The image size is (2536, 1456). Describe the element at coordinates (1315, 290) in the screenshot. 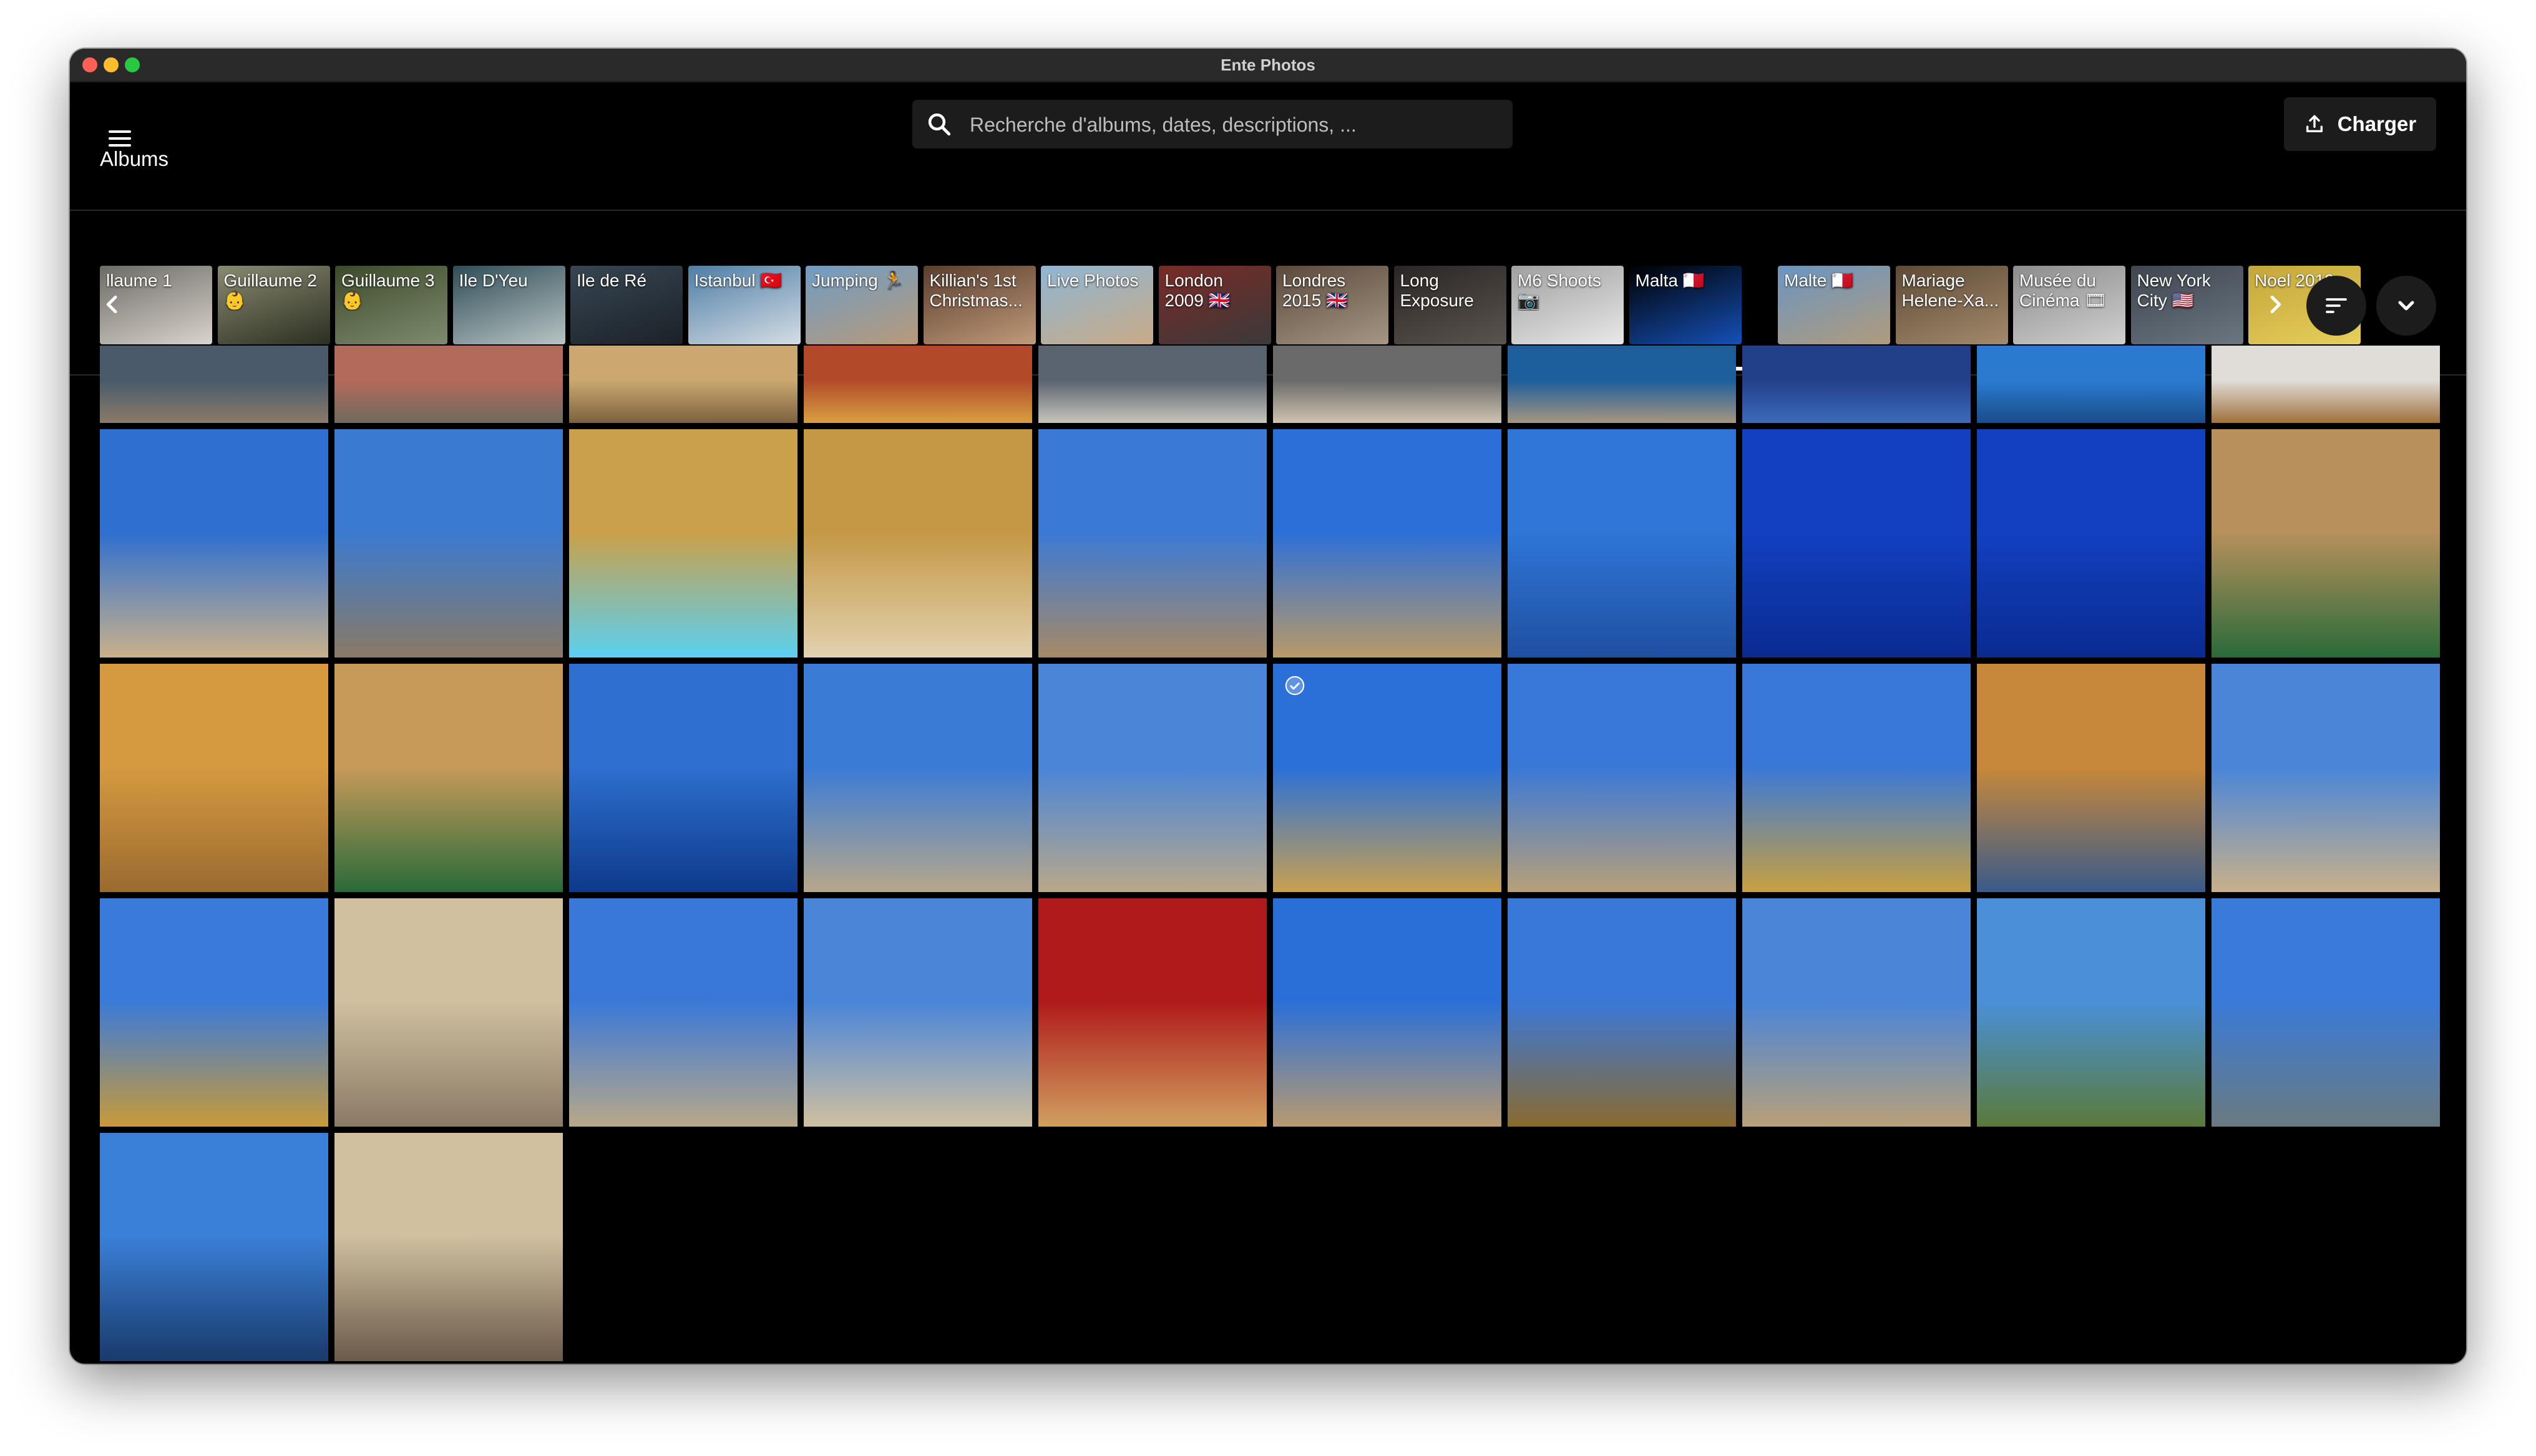

I see `album-label: Londres 2015 🇬🇧` at that location.